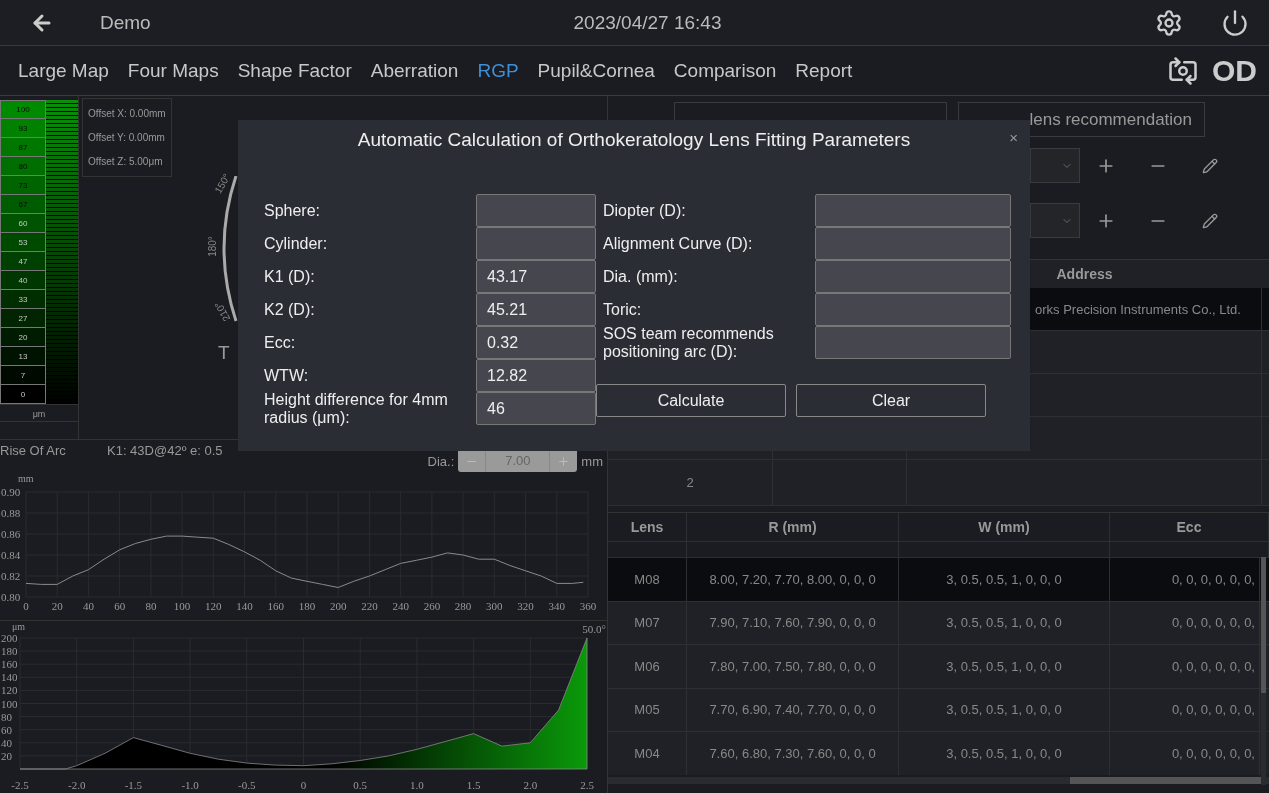 This screenshot has width=1269, height=793. What do you see at coordinates (63, 70) in the screenshot?
I see `nav-tab: Large Map` at bounding box center [63, 70].